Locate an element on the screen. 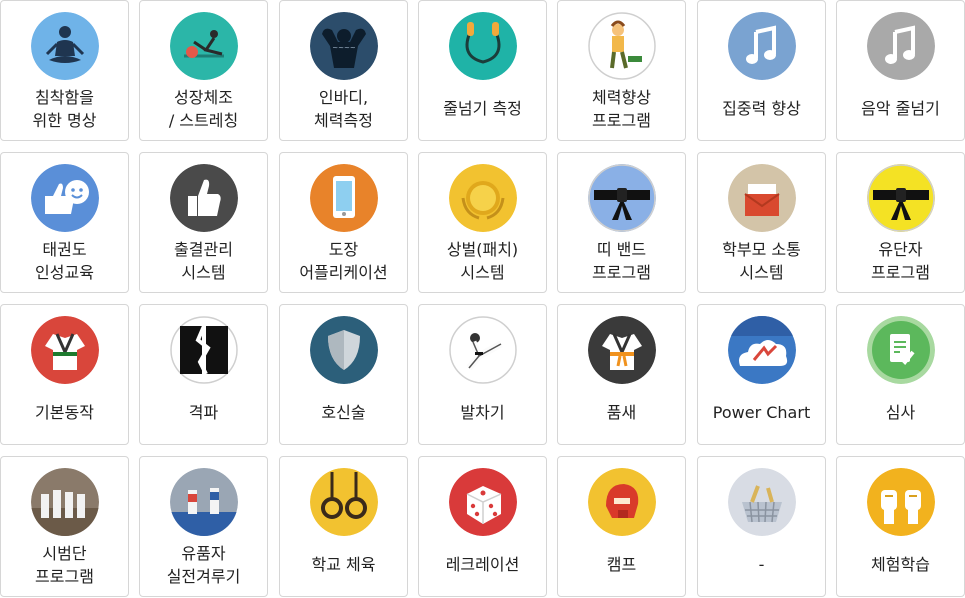 The width and height of the screenshot is (965, 598). program-tile-label: 호신술 is located at coordinates (343, 412).